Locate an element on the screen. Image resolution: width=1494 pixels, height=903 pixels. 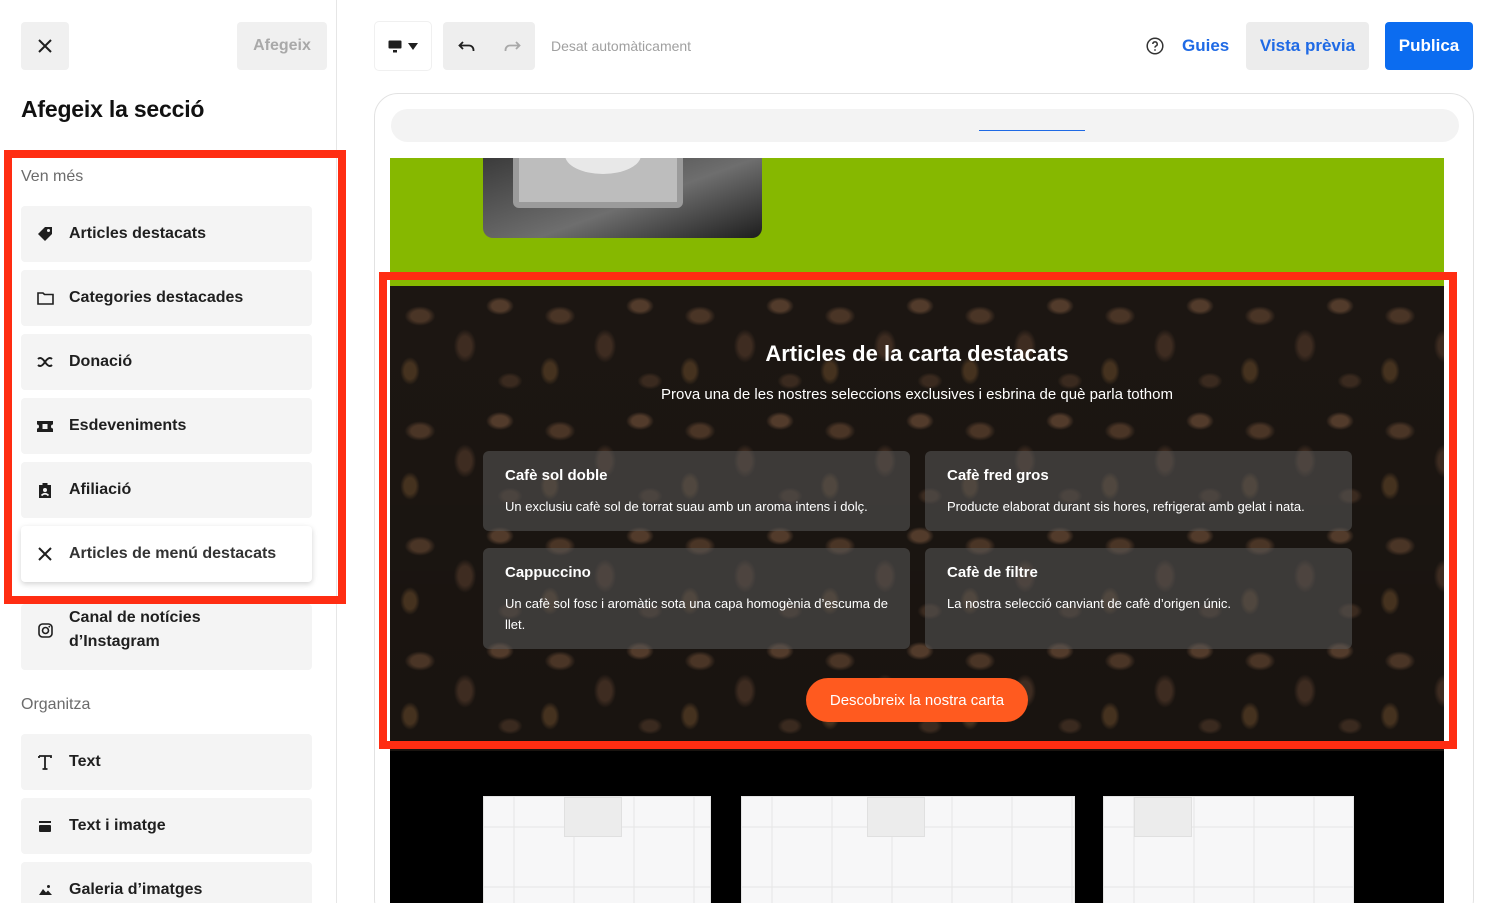
gallery-icon is located at coordinates (45, 890).